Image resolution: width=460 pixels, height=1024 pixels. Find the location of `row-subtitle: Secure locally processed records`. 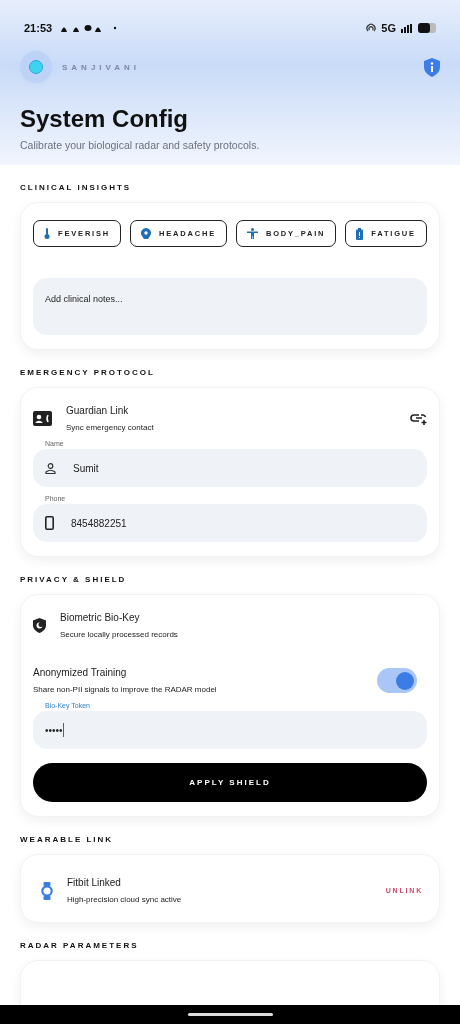

row-subtitle: Secure locally processed records is located at coordinates (119, 634).